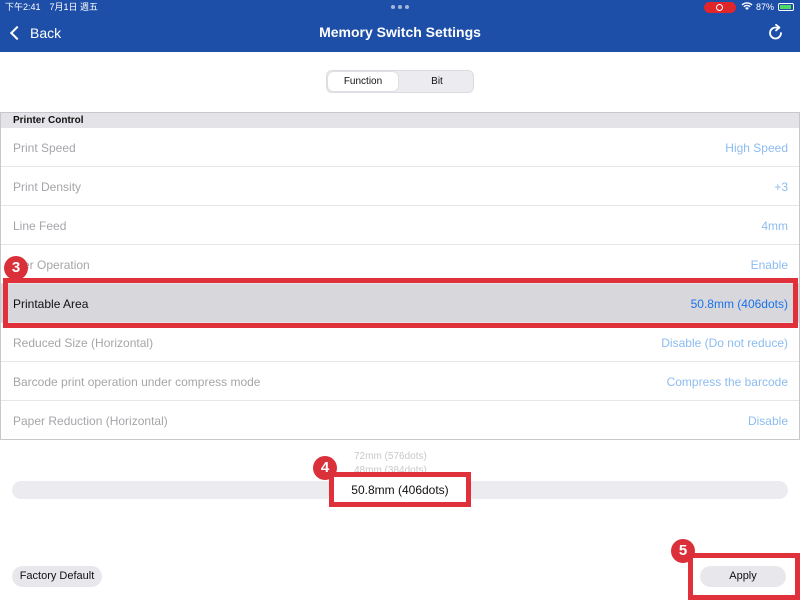  I want to click on setting-label: Reduced Size (Horizontal), so click(83, 343).